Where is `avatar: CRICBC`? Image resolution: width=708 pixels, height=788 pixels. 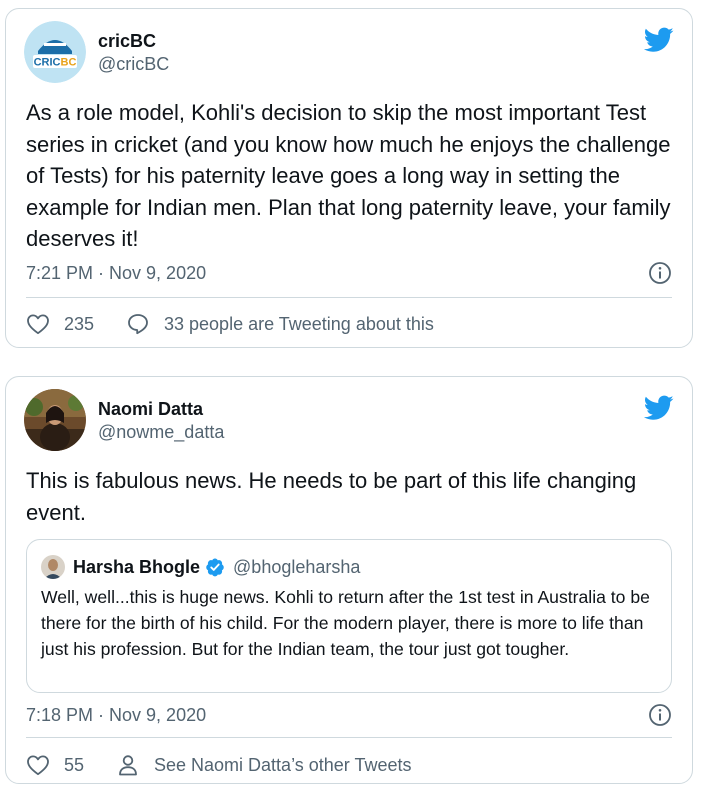
avatar: CRICBC is located at coordinates (55, 52).